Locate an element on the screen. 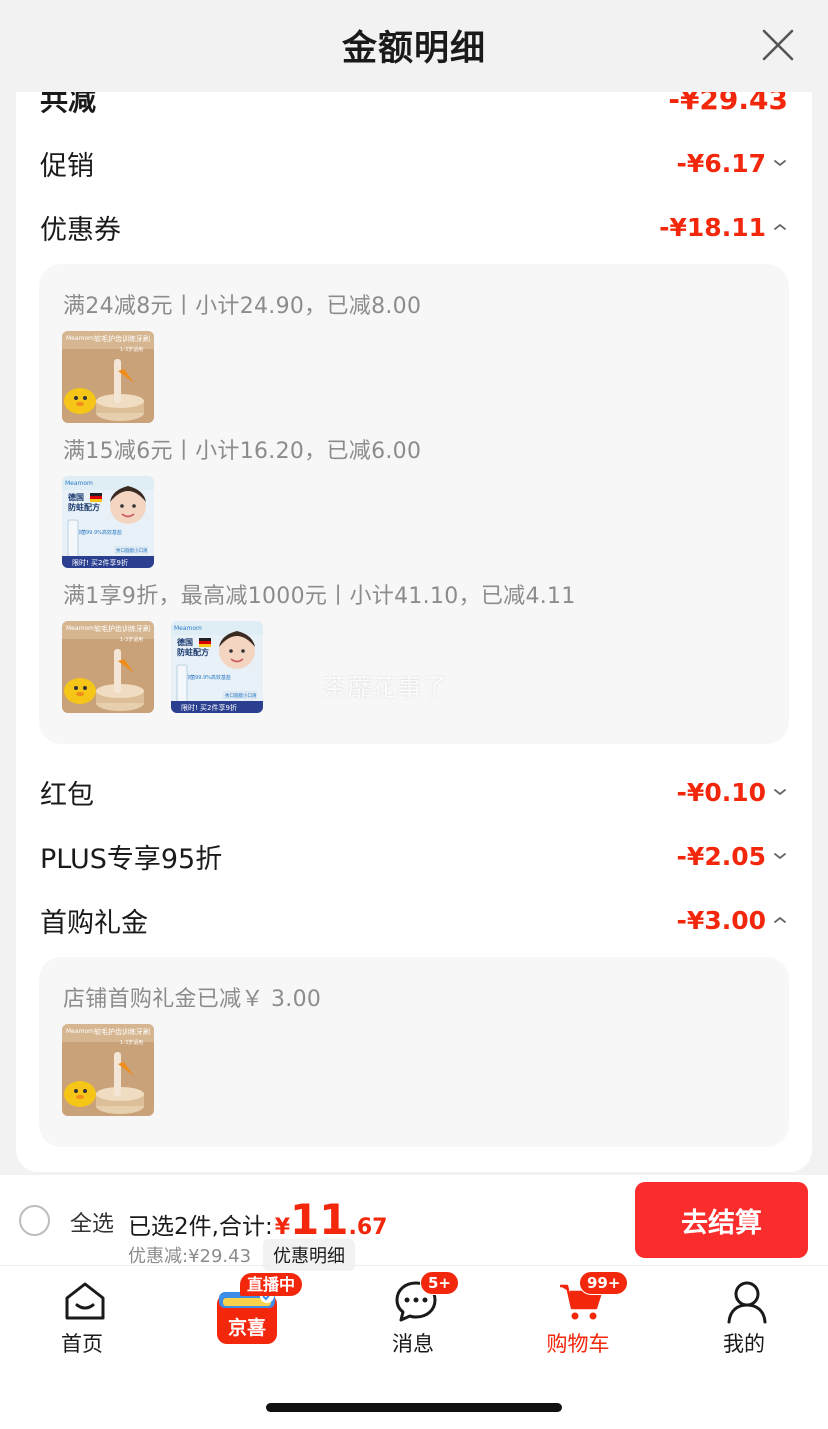 Image resolution: width=828 pixels, height=1429 pixels. coupon-rule-text: 满24减8元丨小计24.90，已减8.00 is located at coordinates (242, 306).